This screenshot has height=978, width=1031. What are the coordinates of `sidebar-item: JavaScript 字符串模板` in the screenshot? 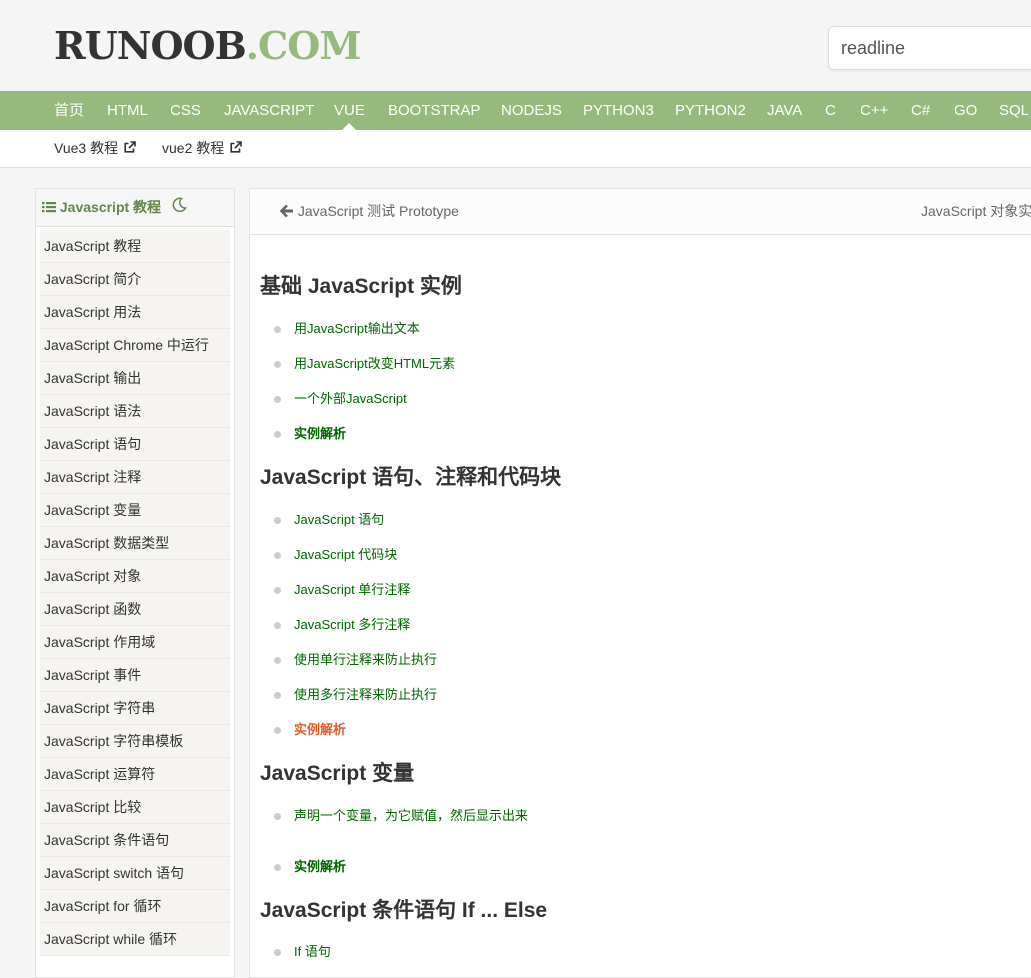 It's located at (135, 741).